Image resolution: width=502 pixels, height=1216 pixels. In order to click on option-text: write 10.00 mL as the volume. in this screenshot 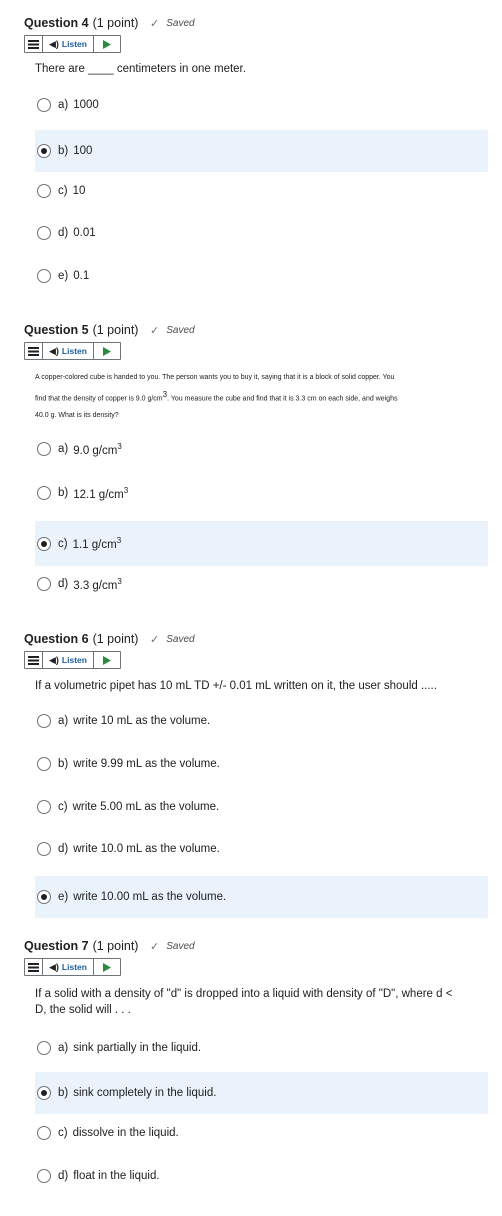, I will do `click(150, 897)`.